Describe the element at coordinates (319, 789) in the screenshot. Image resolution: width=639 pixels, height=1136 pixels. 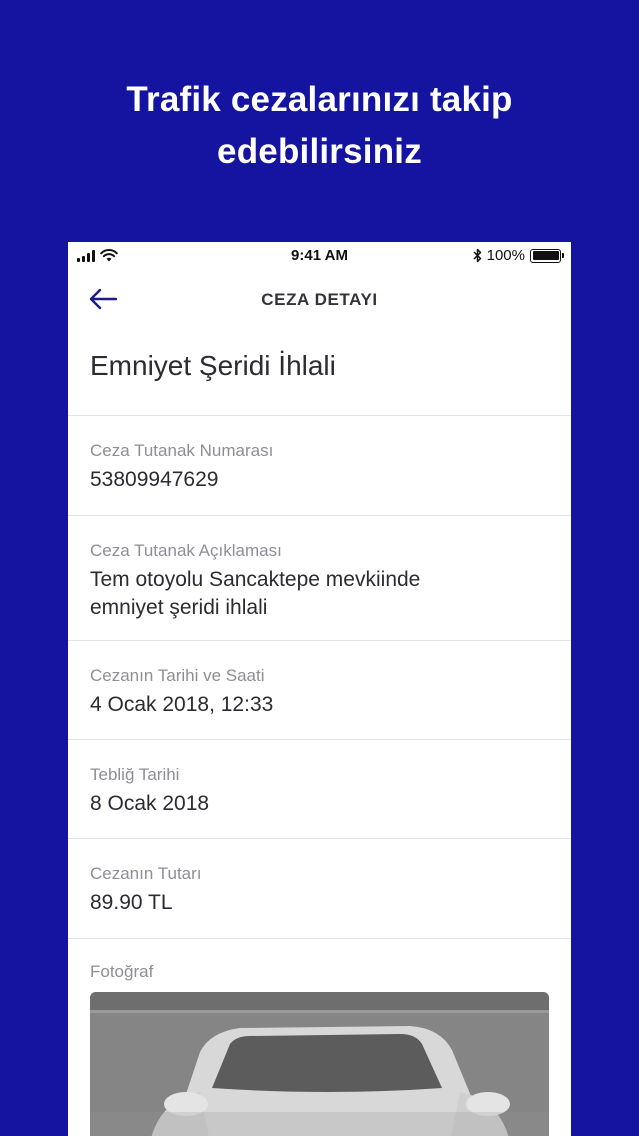
I see `field-notification-date: Tebliğ Tarihi 8 Ocak 2018` at that location.